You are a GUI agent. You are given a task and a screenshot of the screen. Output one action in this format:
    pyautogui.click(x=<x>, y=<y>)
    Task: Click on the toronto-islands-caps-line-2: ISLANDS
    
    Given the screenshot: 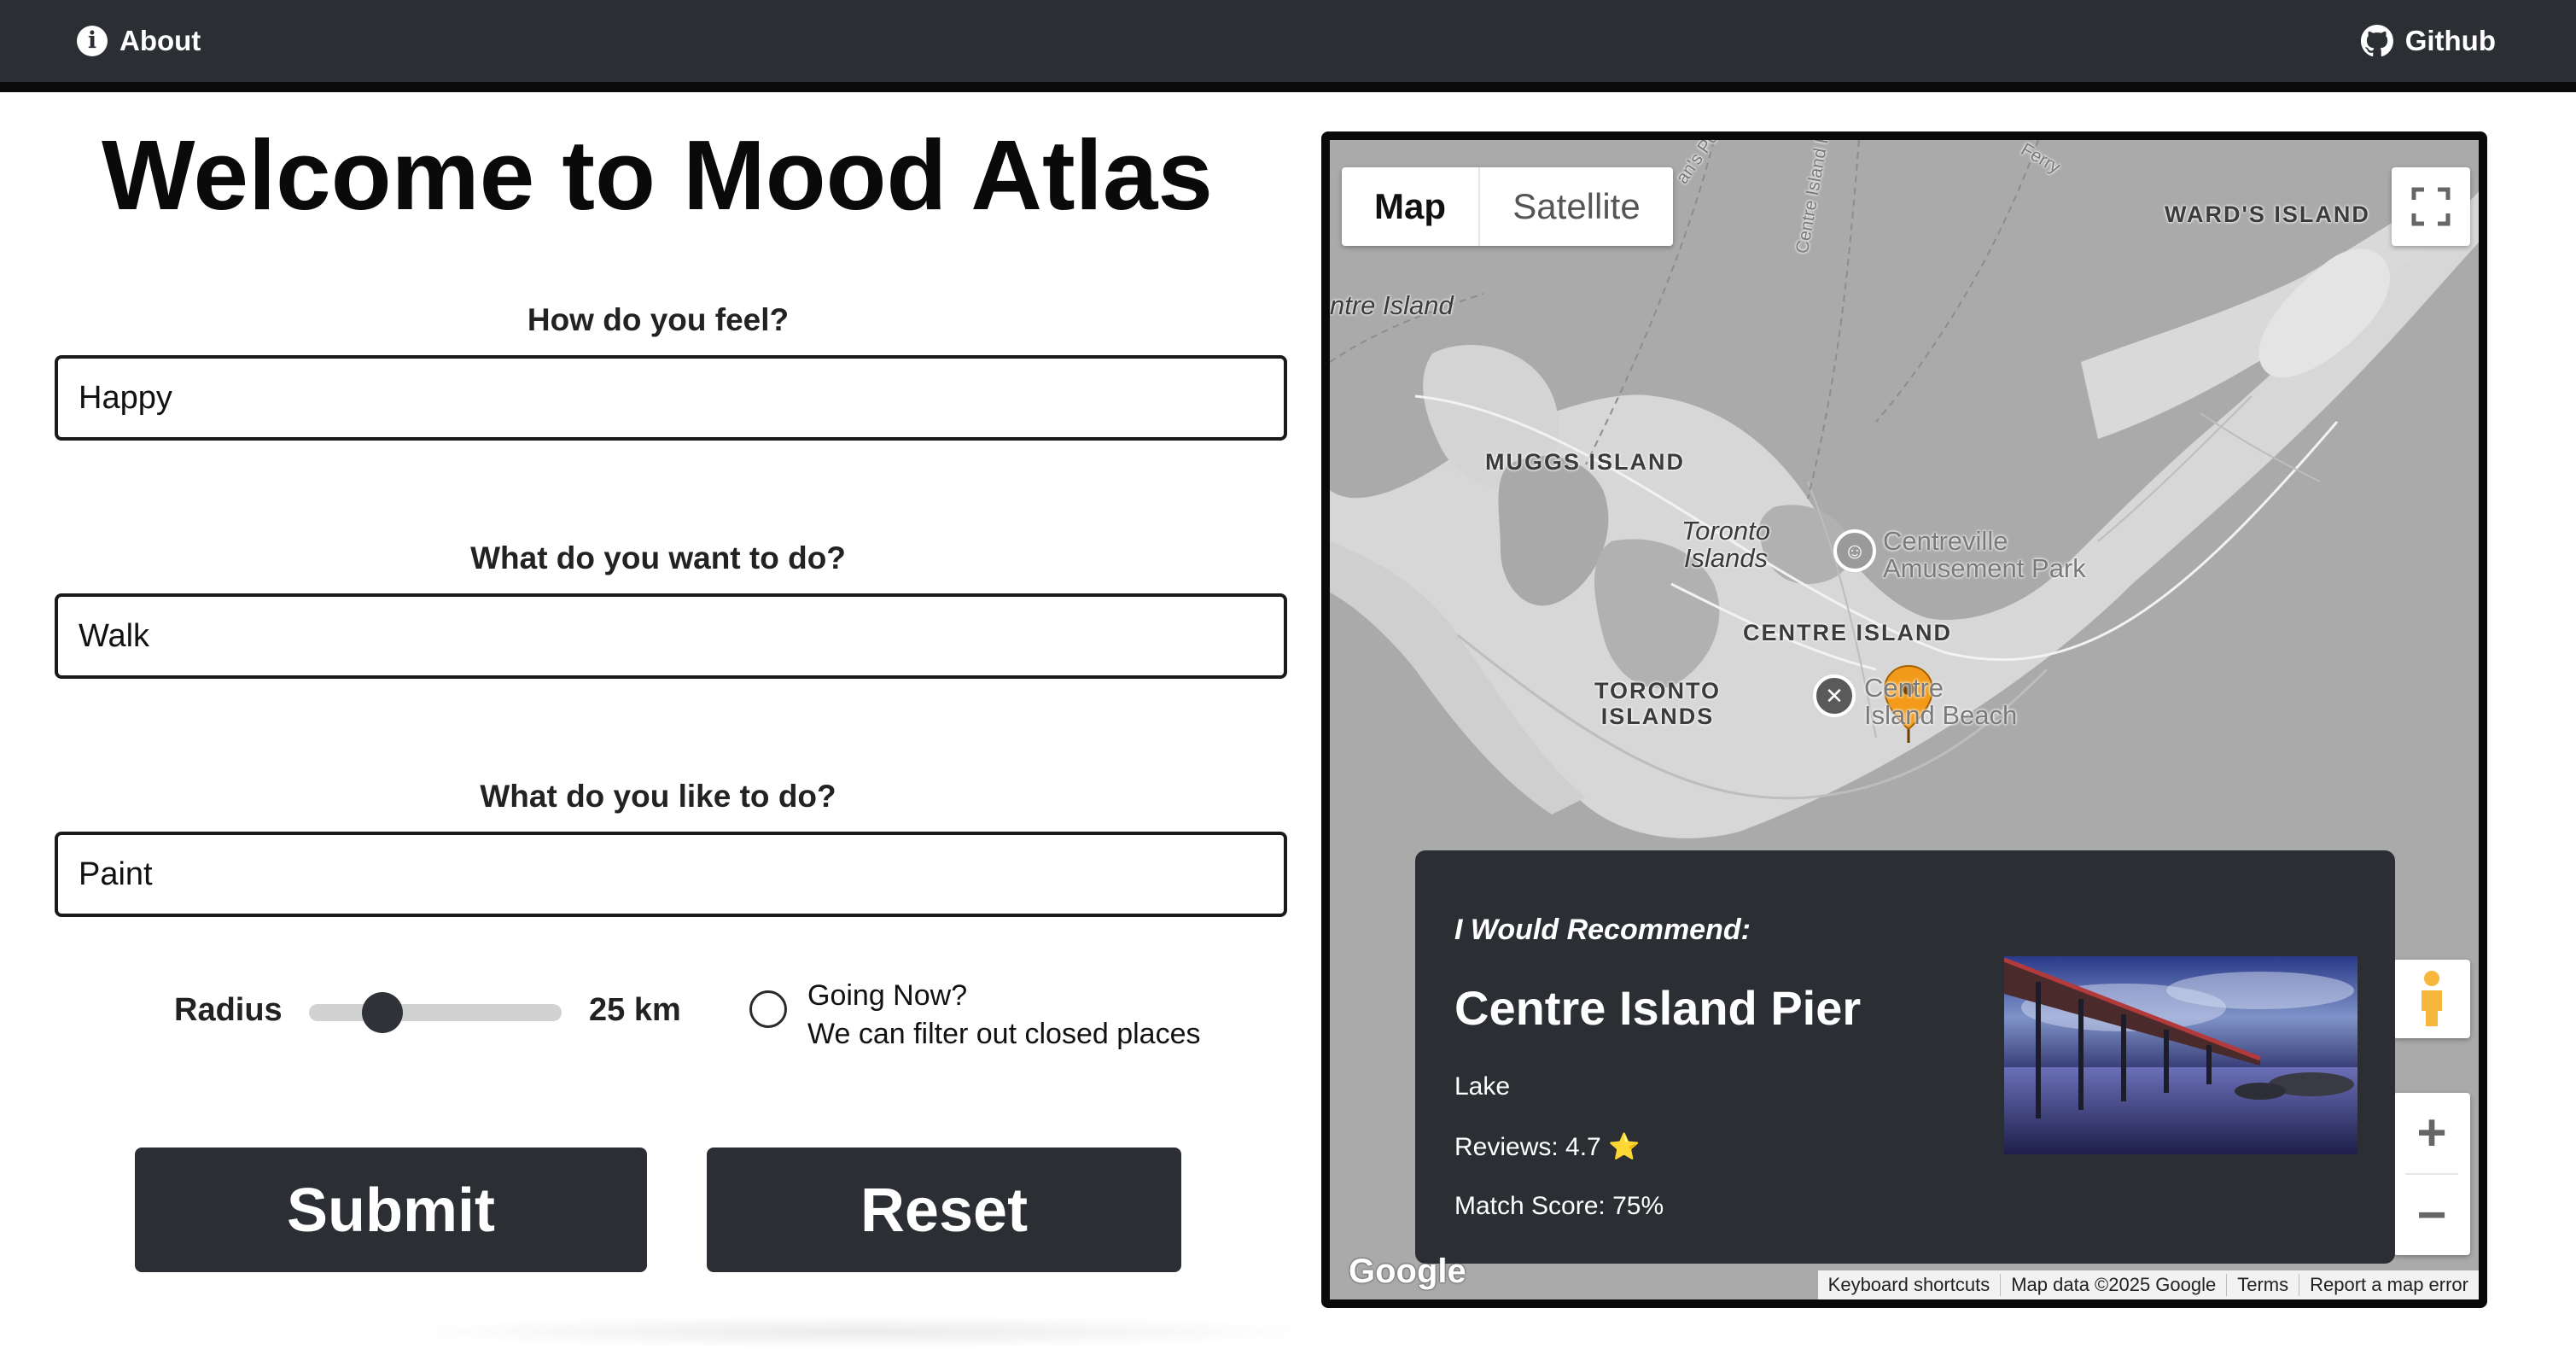 What is the action you would take?
    pyautogui.click(x=1657, y=716)
    